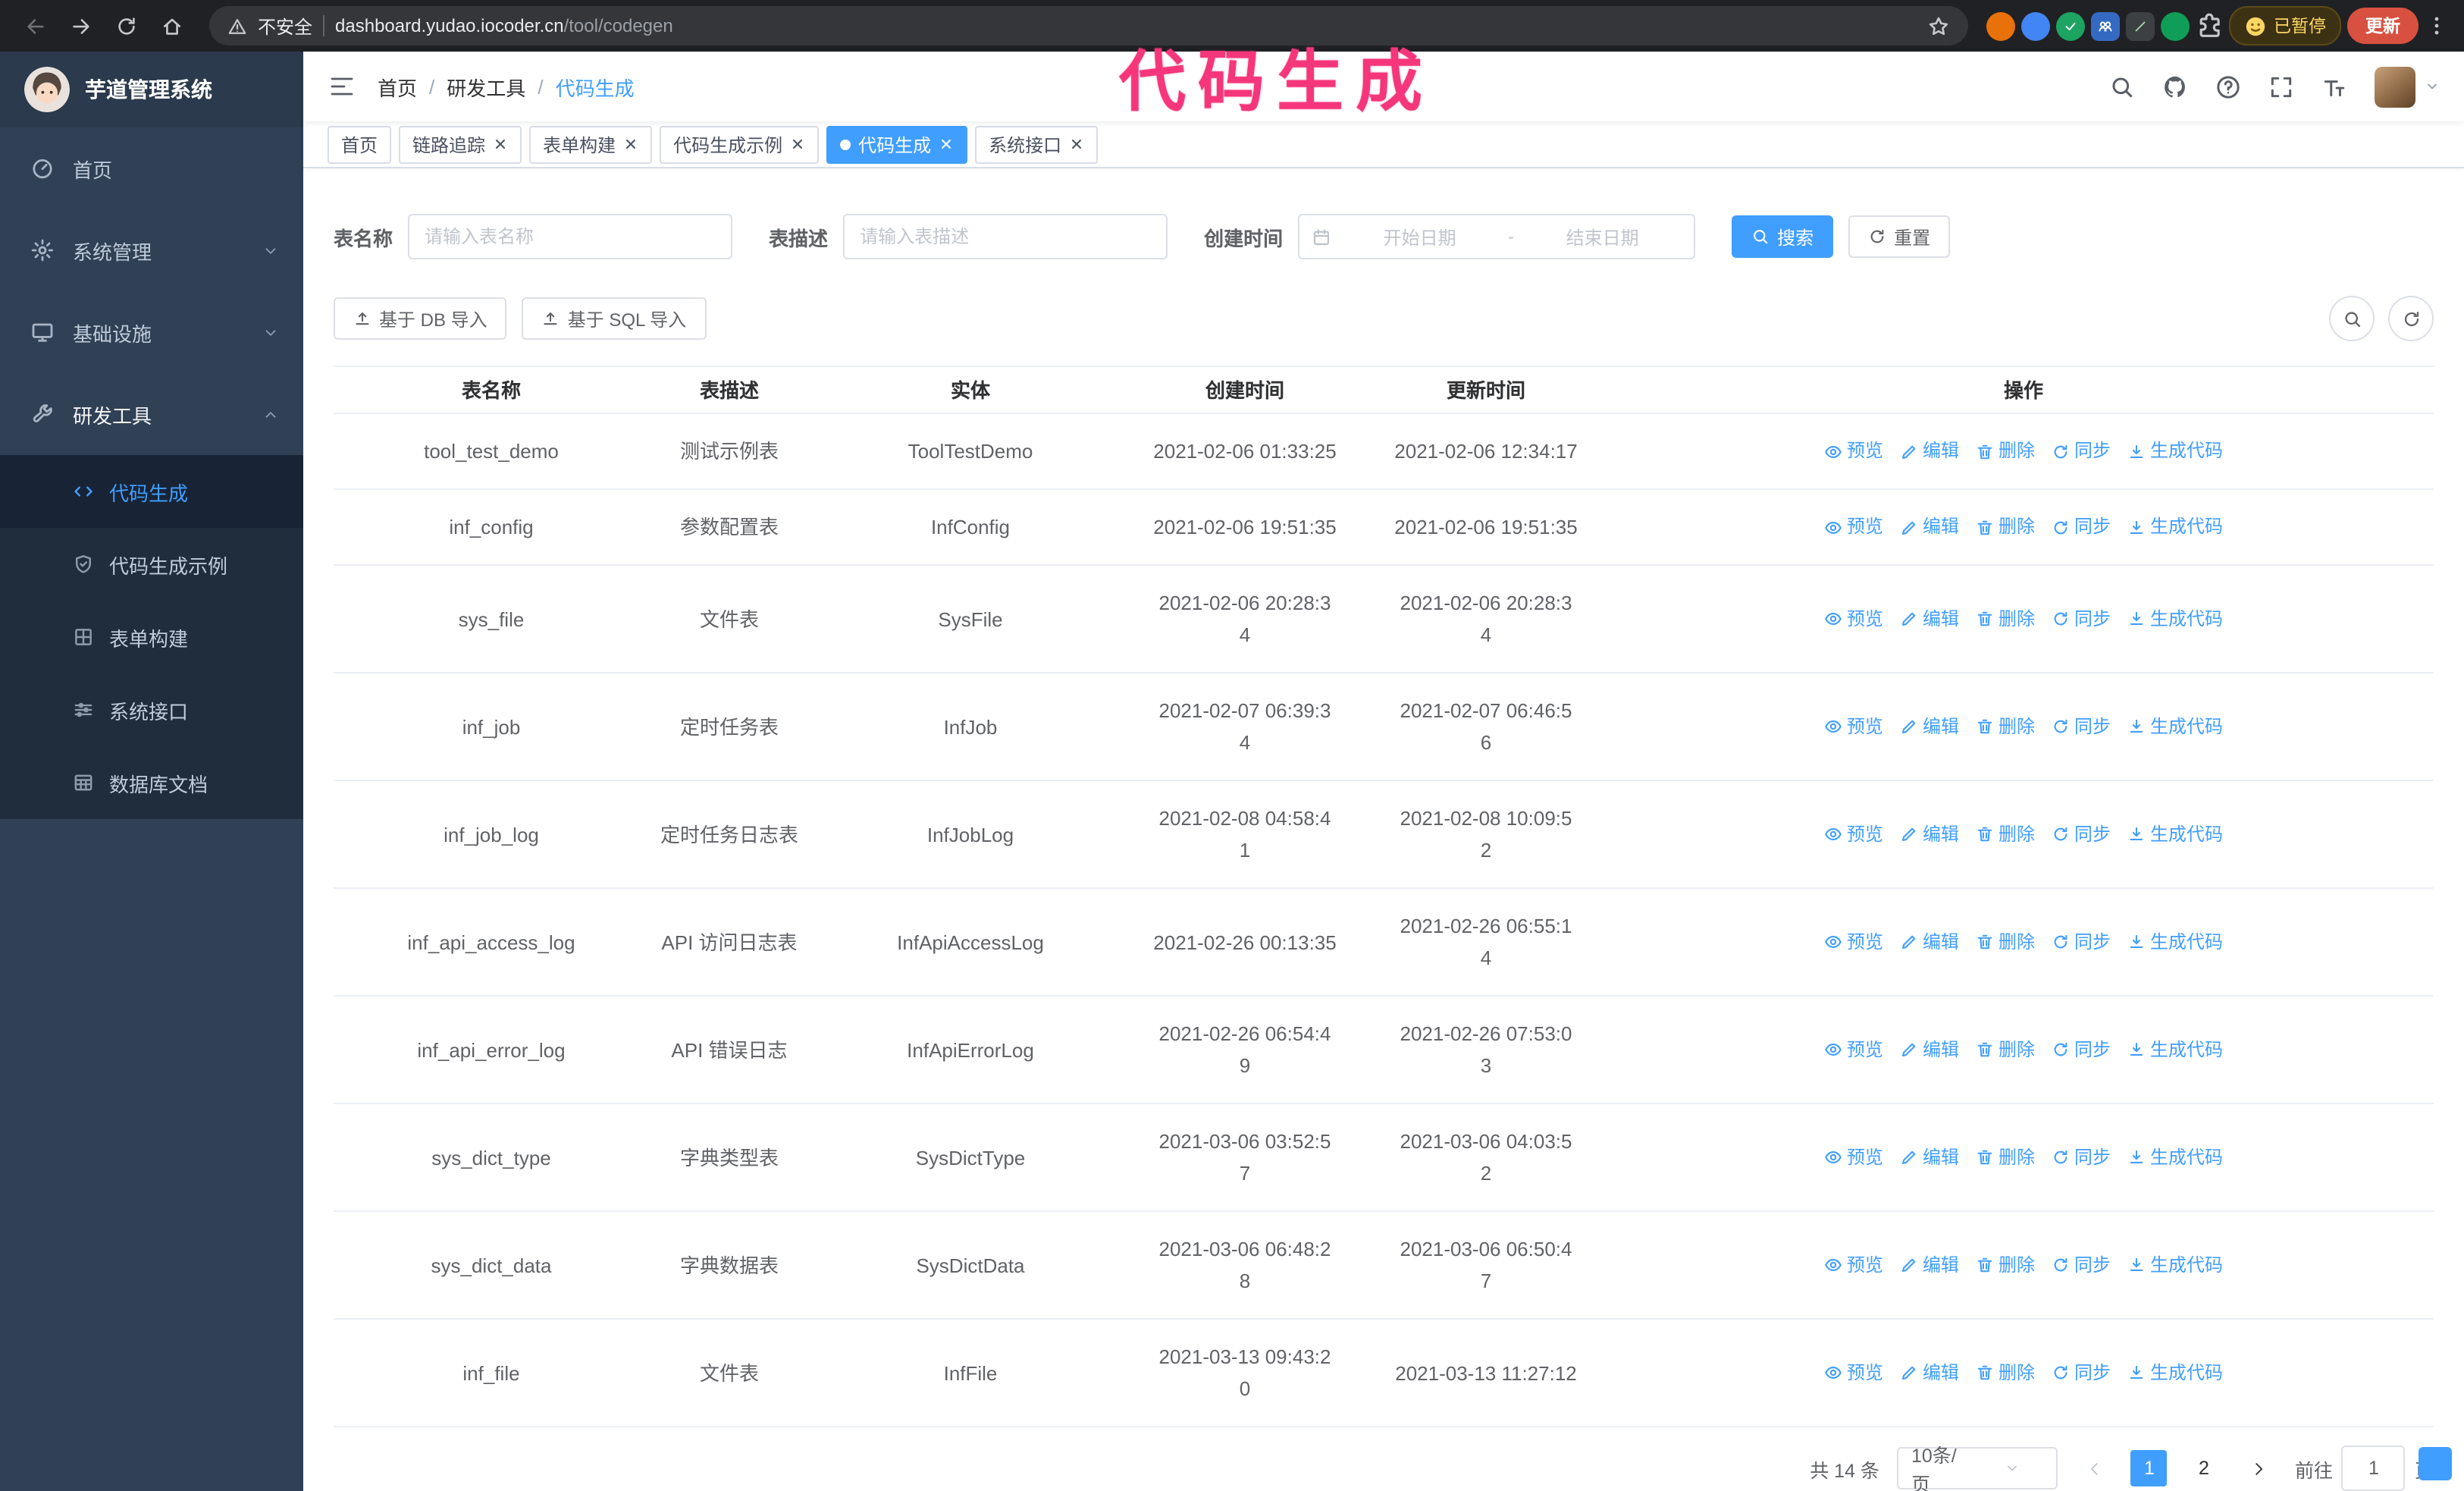 The image size is (2464, 1491). What do you see at coordinates (171, 26) in the screenshot?
I see `browser-home-button` at bounding box center [171, 26].